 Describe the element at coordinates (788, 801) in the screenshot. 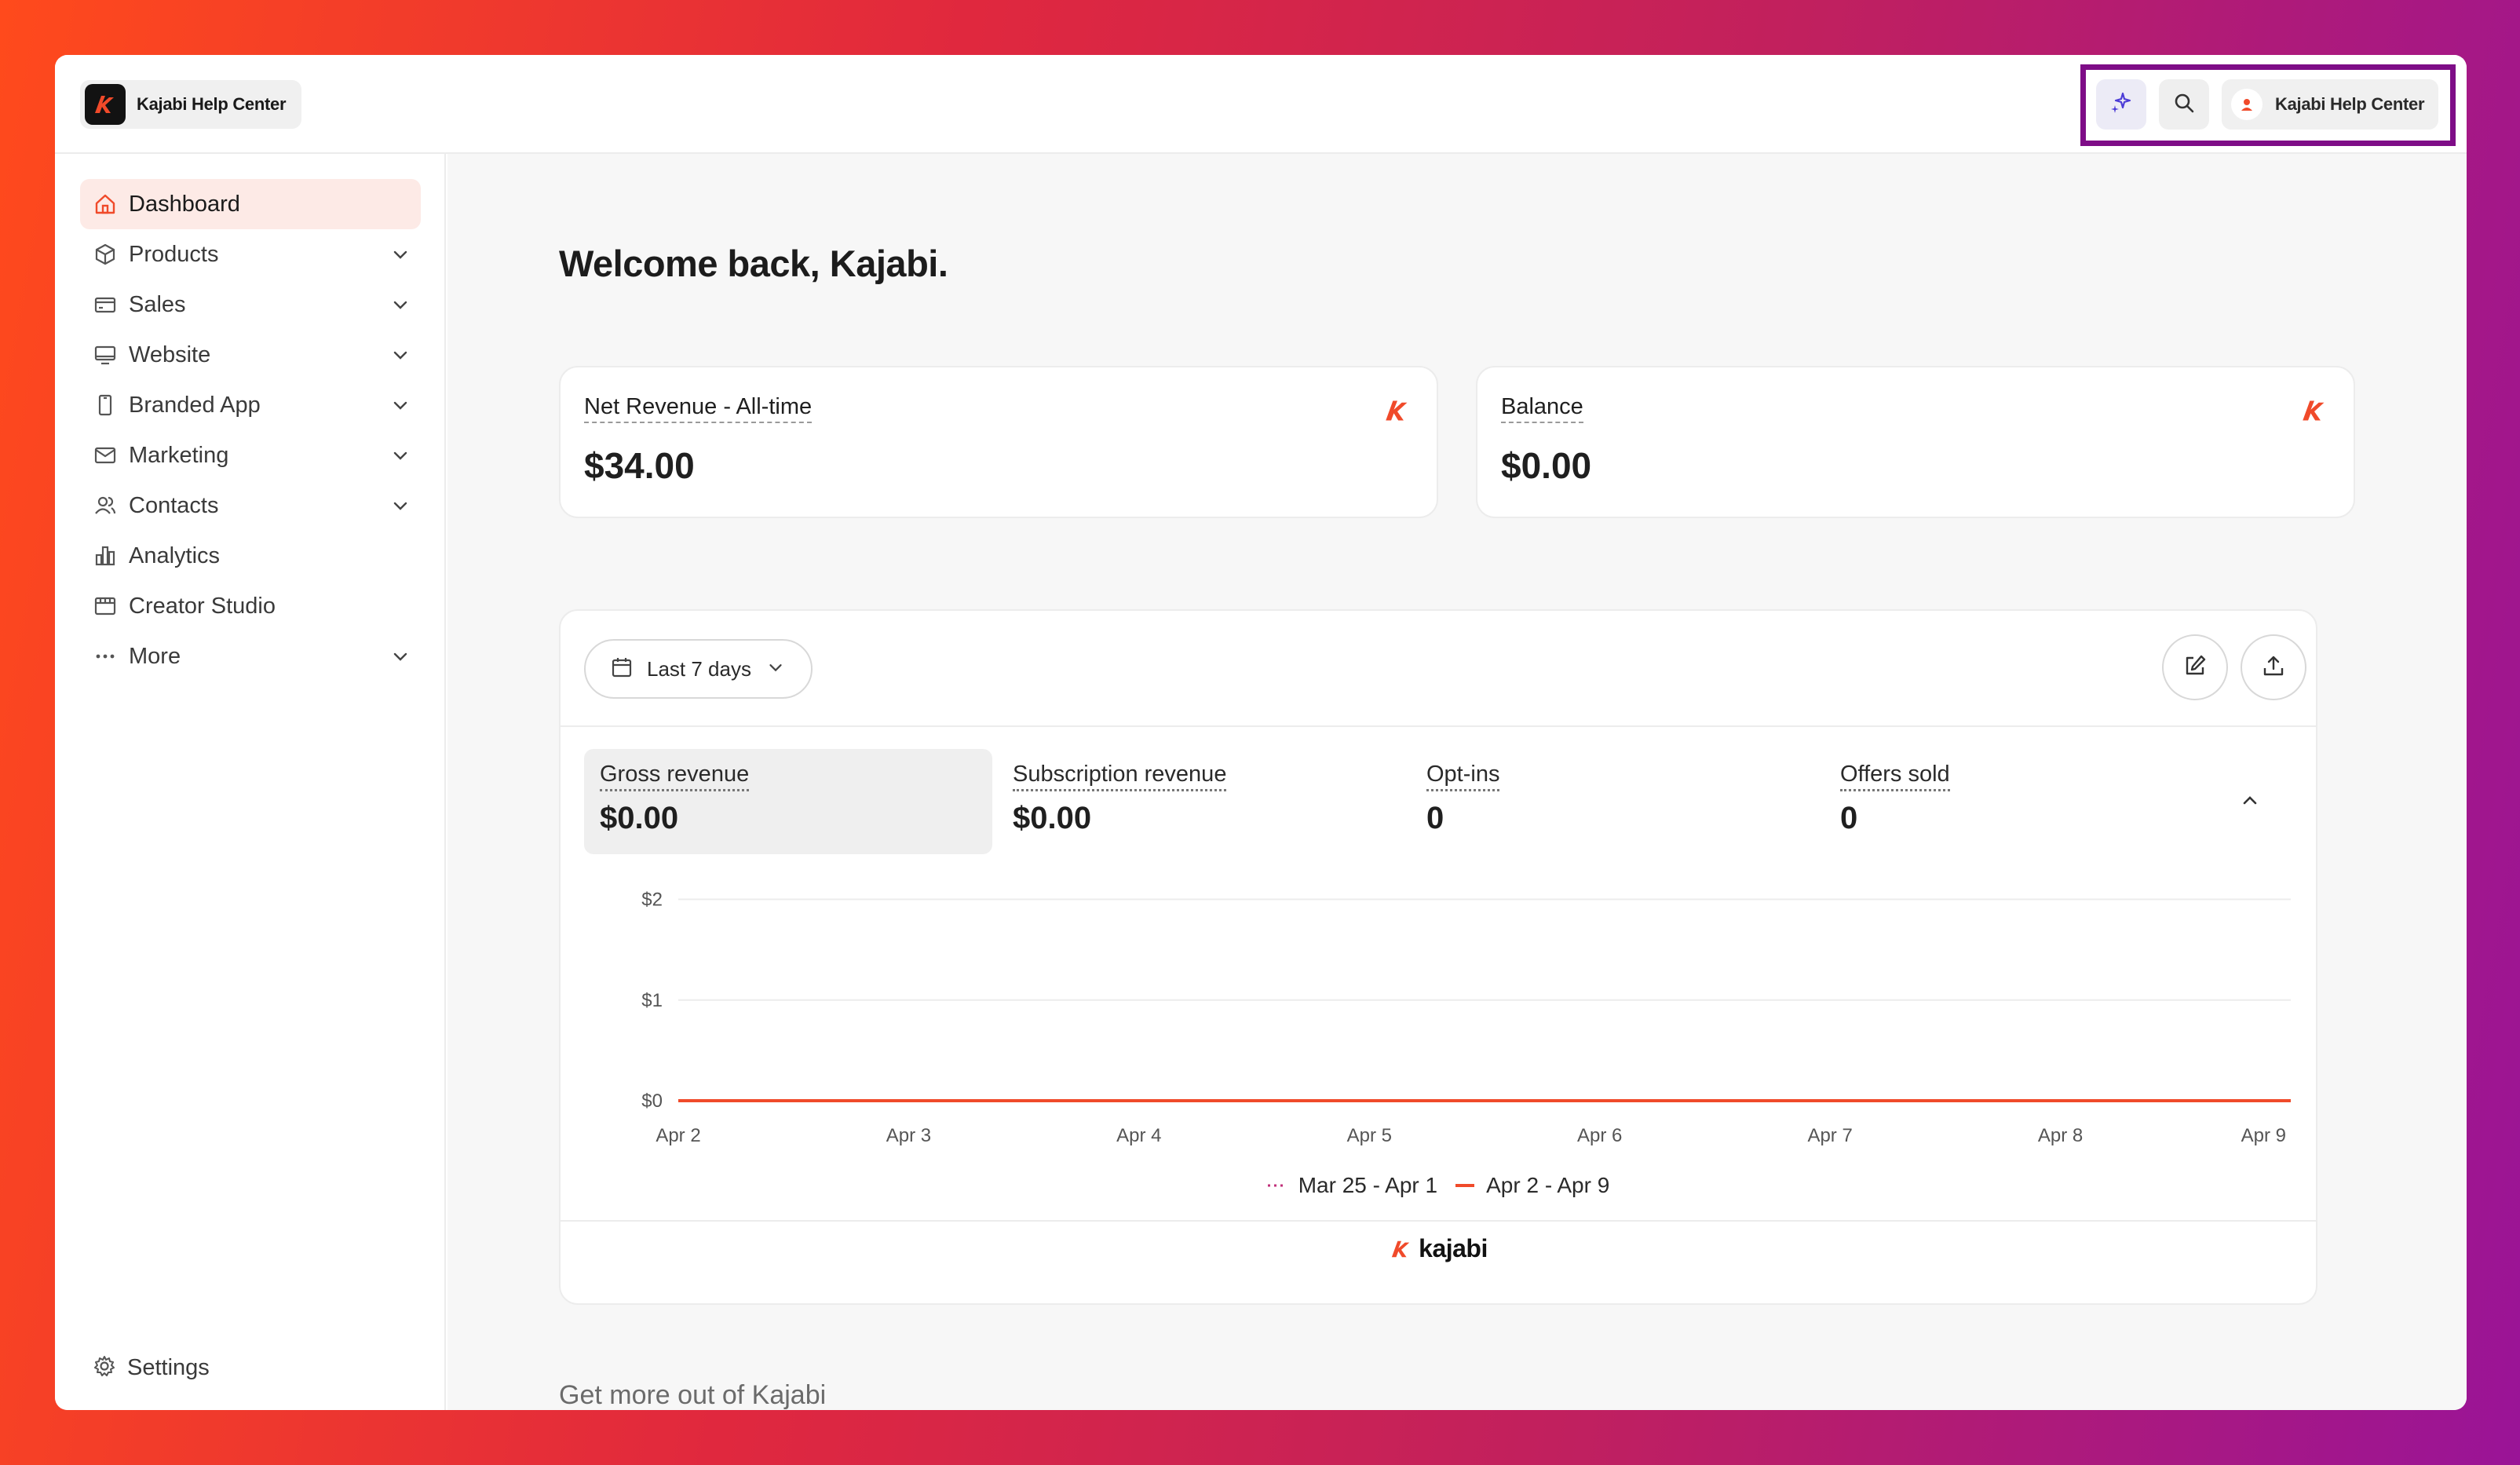

I see `metric-gross-revenue: Gross revenue $0.00` at that location.